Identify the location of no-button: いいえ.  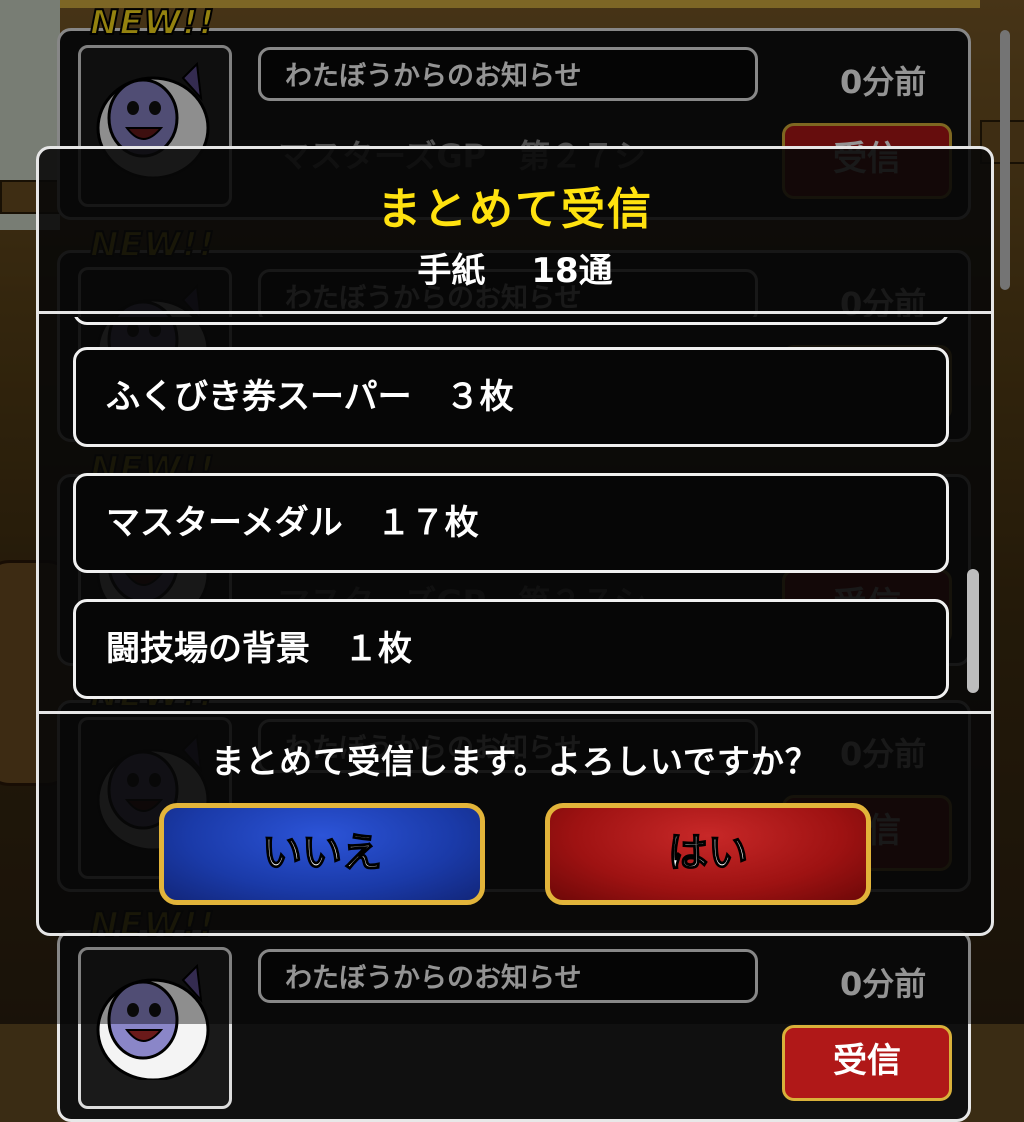
(322, 854).